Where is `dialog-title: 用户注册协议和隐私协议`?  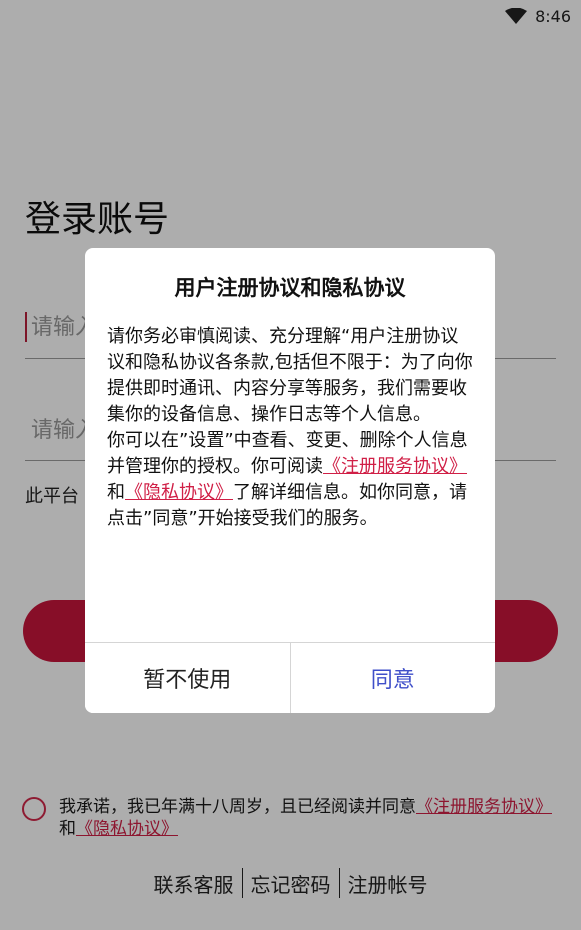 dialog-title: 用户注册协议和隐私协议 is located at coordinates (290, 288).